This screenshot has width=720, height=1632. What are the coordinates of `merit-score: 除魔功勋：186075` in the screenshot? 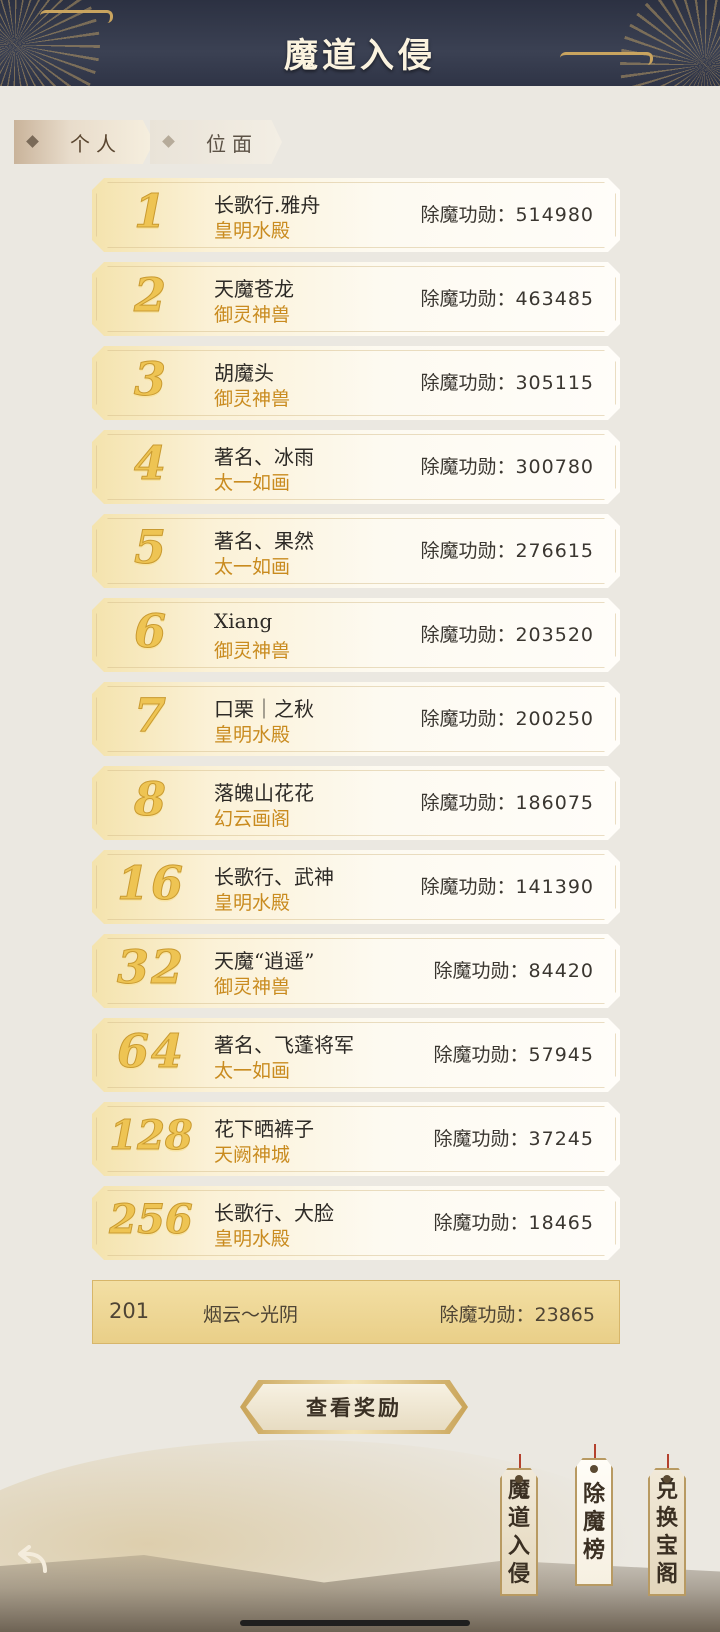 It's located at (507, 801).